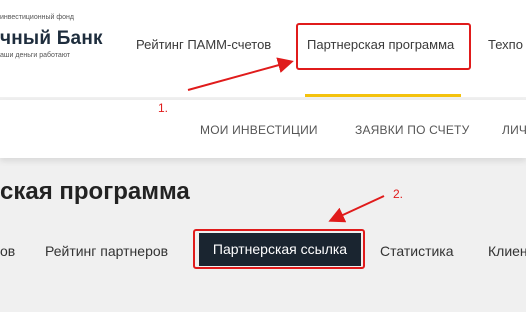 The width and height of the screenshot is (526, 312). Describe the element at coordinates (514, 130) in the screenshot. I see `subnav-personal: ЛИЧ` at that location.